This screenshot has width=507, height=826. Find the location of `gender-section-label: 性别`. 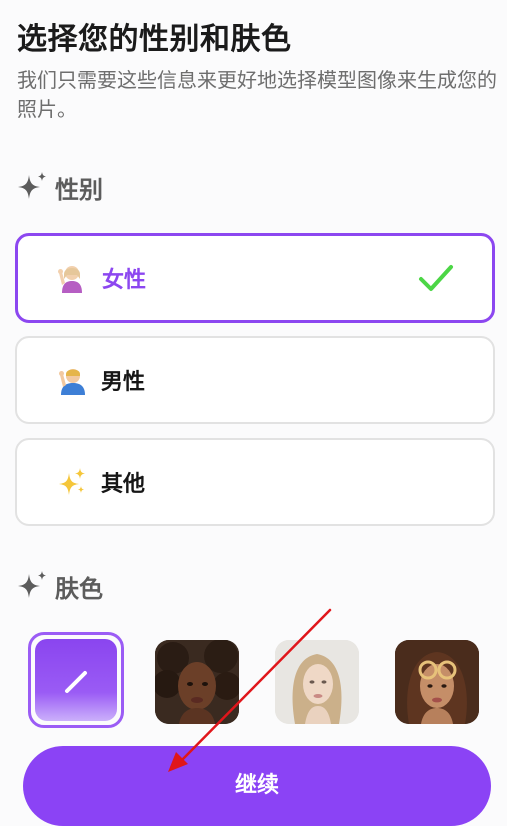

gender-section-label: 性别 is located at coordinates (79, 189).